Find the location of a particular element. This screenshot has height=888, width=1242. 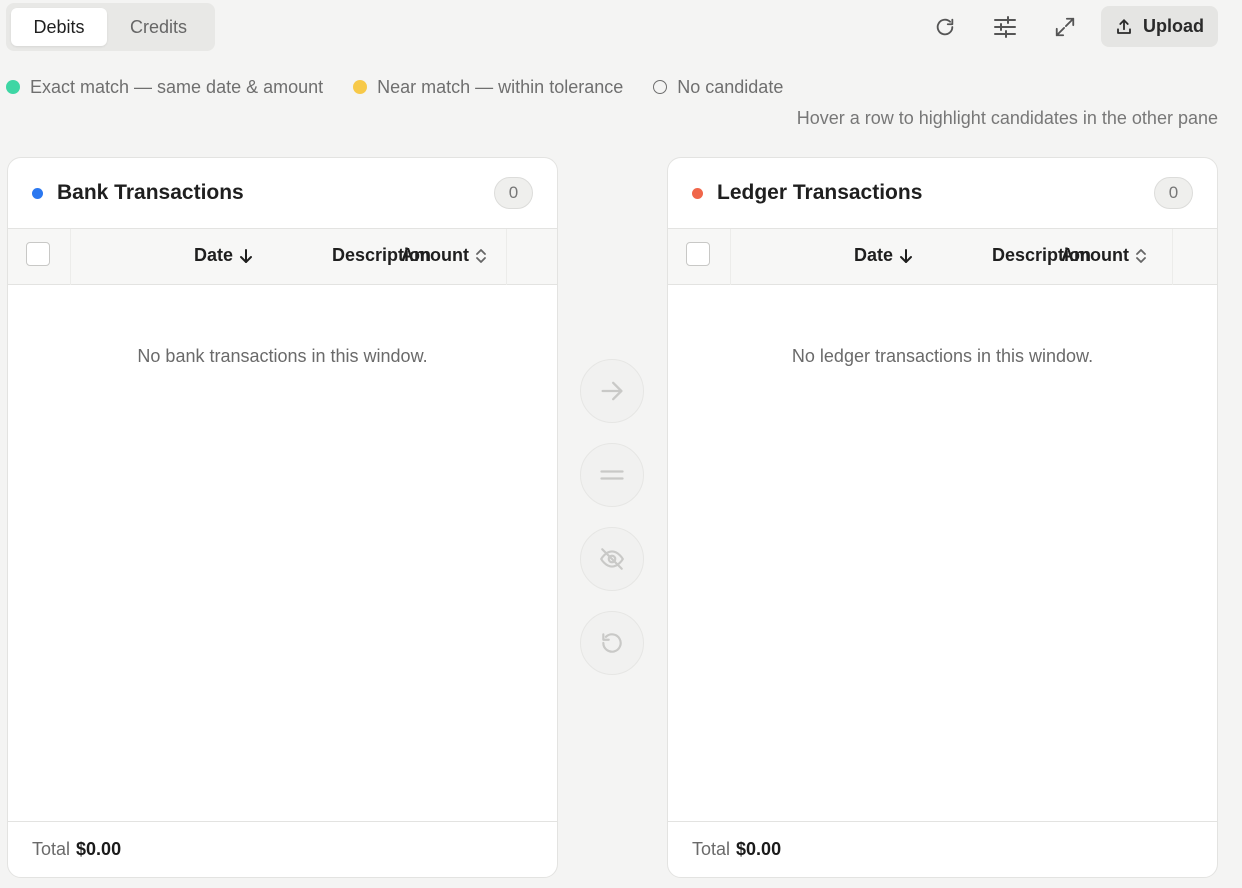

ledger-panel-title: Ledger Transactions is located at coordinates (820, 192).